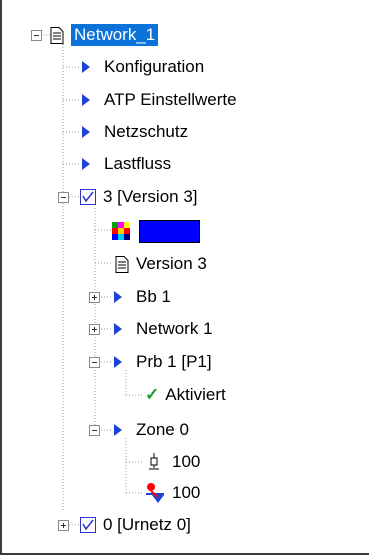  I want to click on checkmark-icon: ✓, so click(152, 394).